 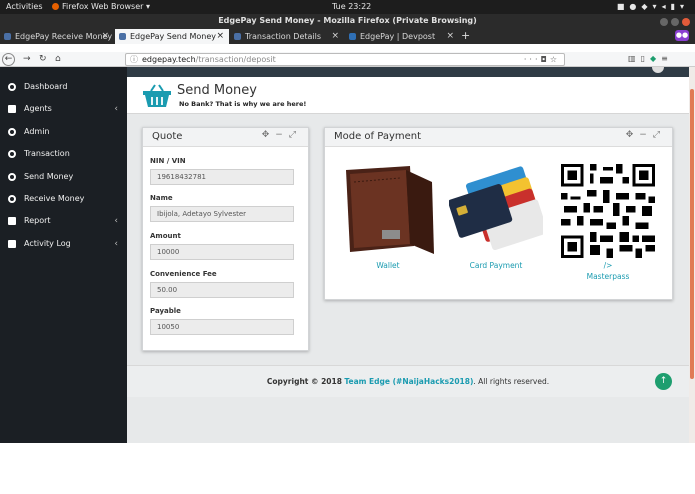 What do you see at coordinates (647, 6) in the screenshot?
I see `dropbox-icon: ◆` at bounding box center [647, 6].